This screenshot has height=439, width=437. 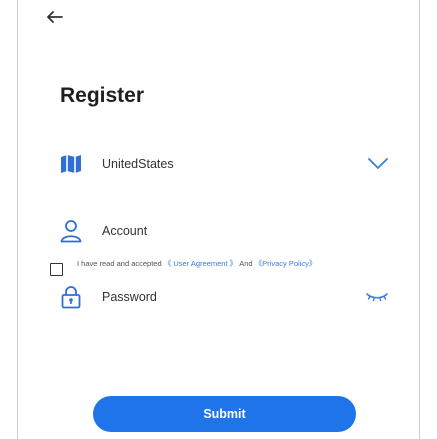 I want to click on user-agreement-link: 《 User Agreement 》, so click(x=200, y=263).